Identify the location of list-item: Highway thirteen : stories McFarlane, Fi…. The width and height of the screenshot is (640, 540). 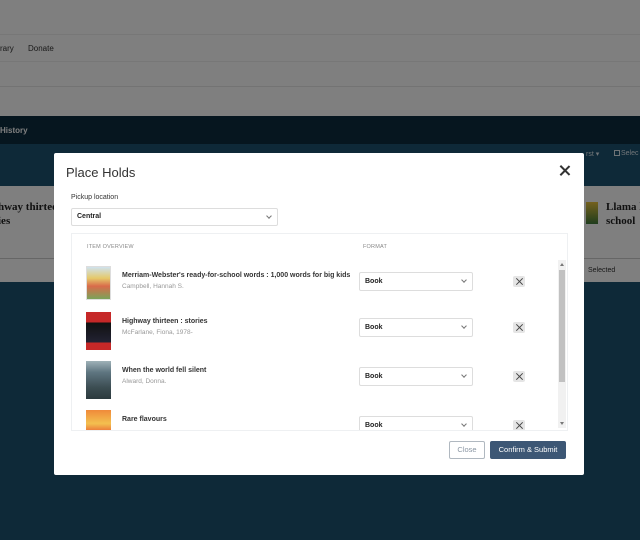
(312, 333).